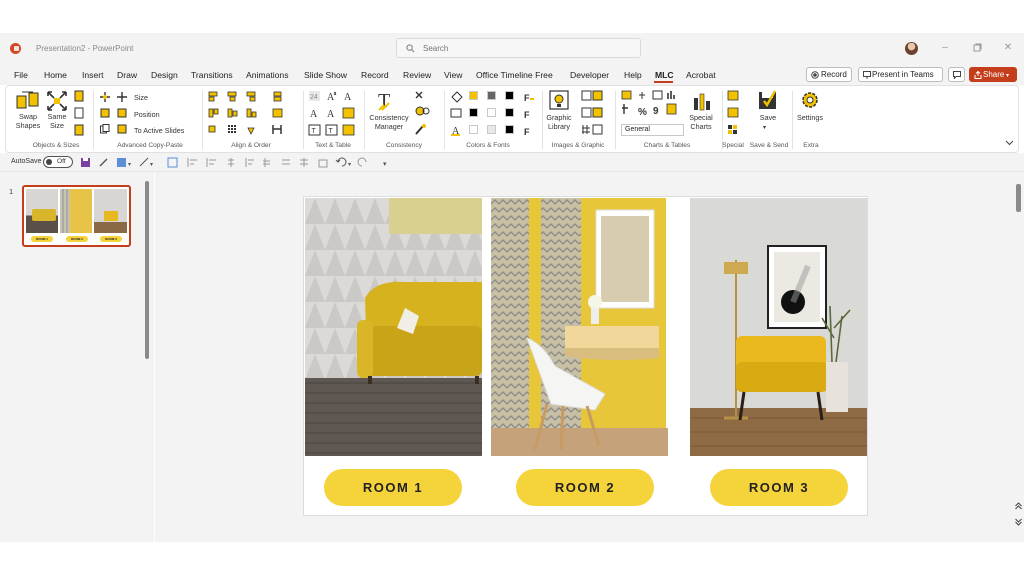 This screenshot has height=576, width=1024. I want to click on share-label: Share, so click(994, 74).